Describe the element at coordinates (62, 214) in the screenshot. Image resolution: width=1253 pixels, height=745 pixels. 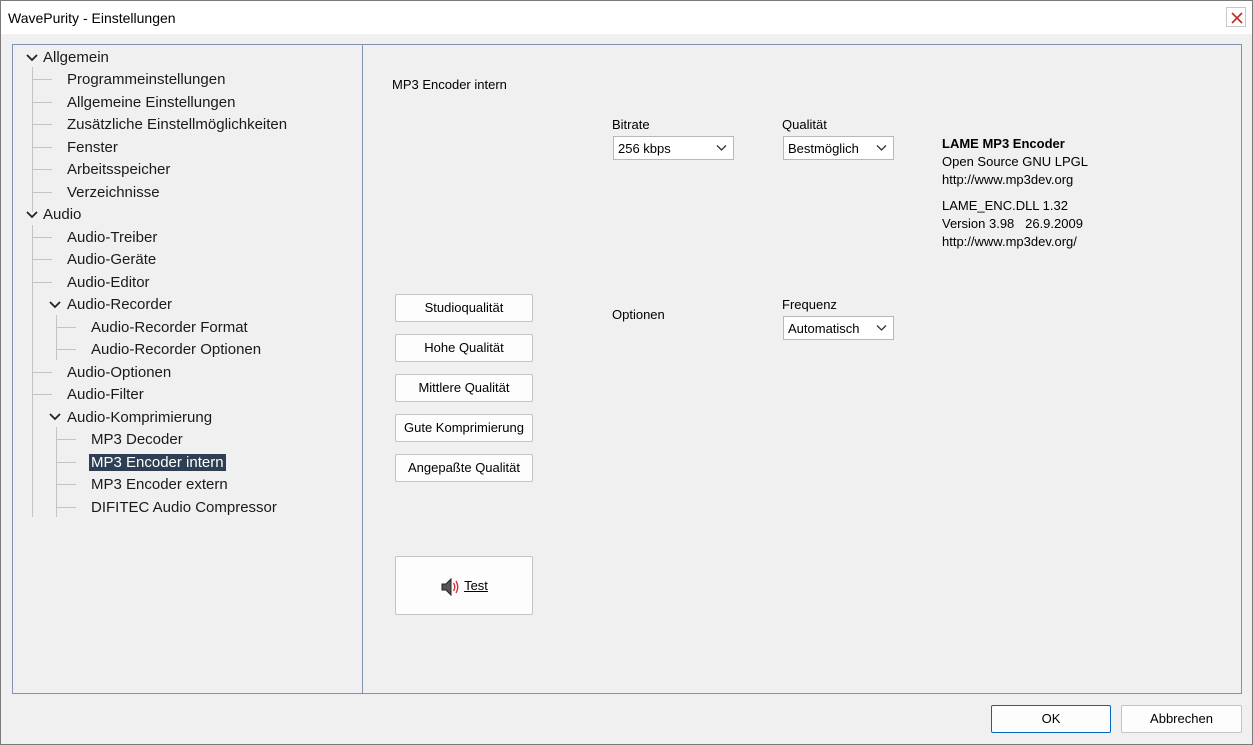
I see `tree-item-audio: Audio` at that location.